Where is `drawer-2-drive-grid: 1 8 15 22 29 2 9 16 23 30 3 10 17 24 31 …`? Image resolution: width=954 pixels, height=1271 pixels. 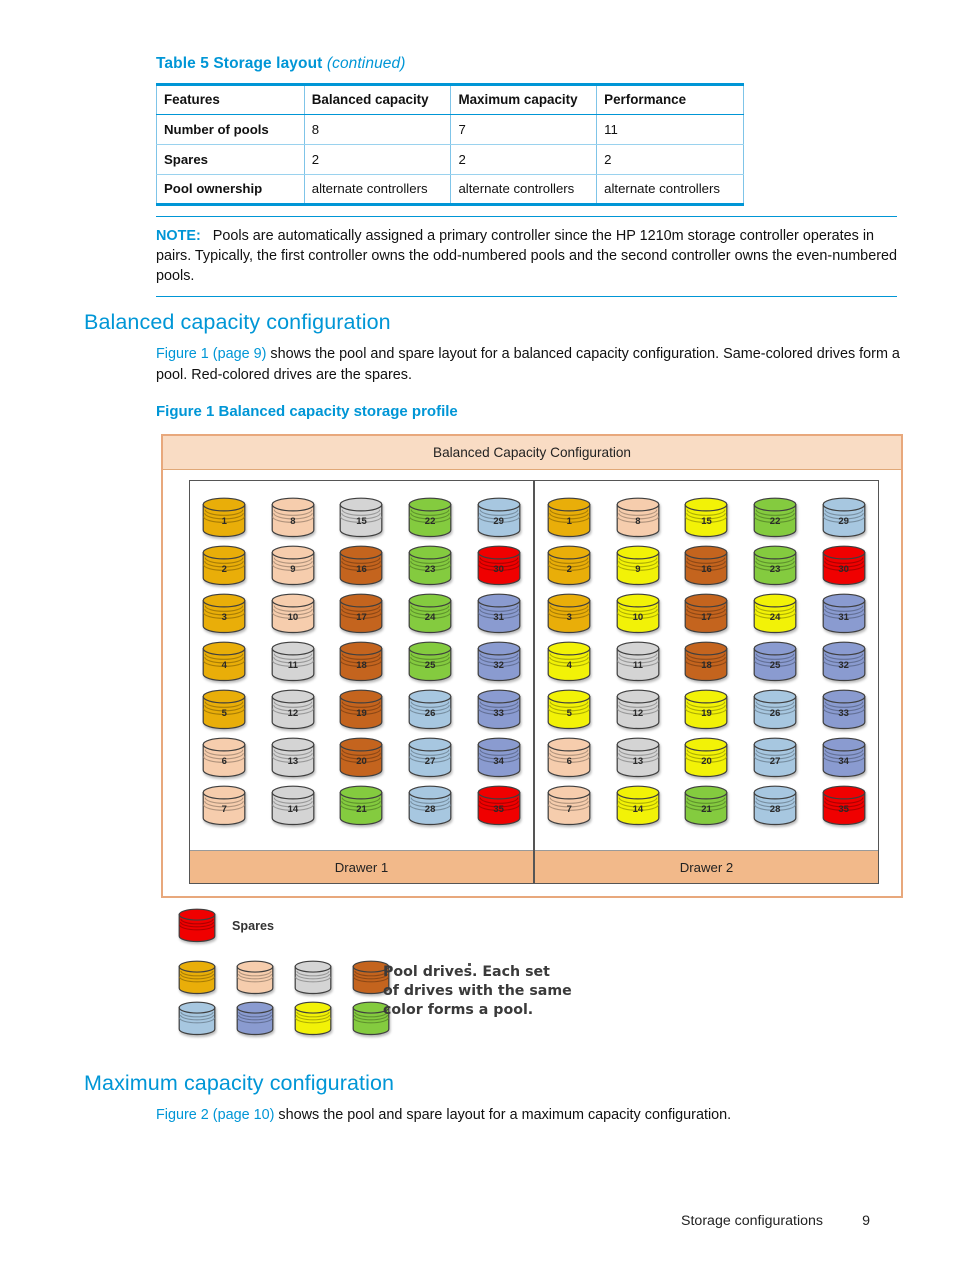
drawer-2-drive-grid: 1 8 15 22 29 2 9 16 23 30 3 10 17 24 31 … is located at coordinates (706, 665).